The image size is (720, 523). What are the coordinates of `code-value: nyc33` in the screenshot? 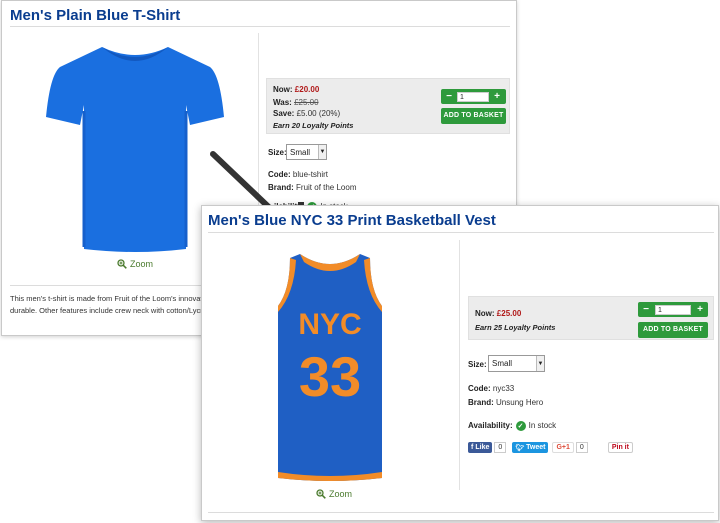 It's located at (503, 388).